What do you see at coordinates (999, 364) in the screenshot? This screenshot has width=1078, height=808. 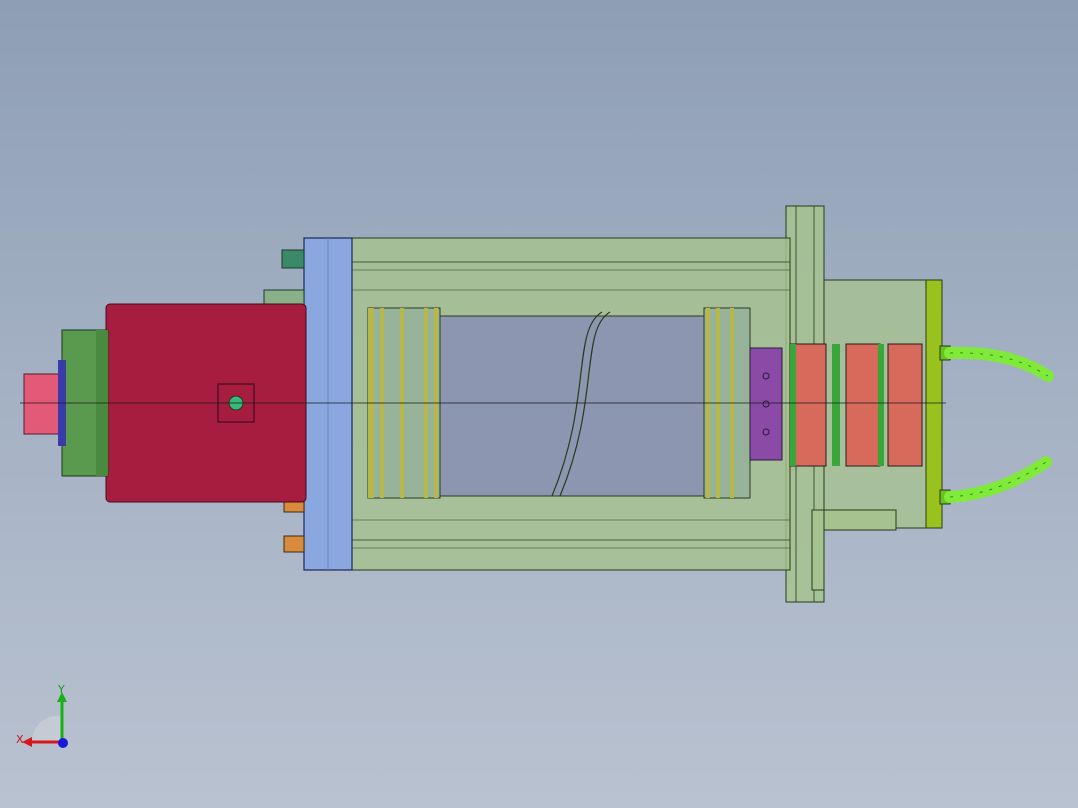 I see `coolant-hose-upper` at bounding box center [999, 364].